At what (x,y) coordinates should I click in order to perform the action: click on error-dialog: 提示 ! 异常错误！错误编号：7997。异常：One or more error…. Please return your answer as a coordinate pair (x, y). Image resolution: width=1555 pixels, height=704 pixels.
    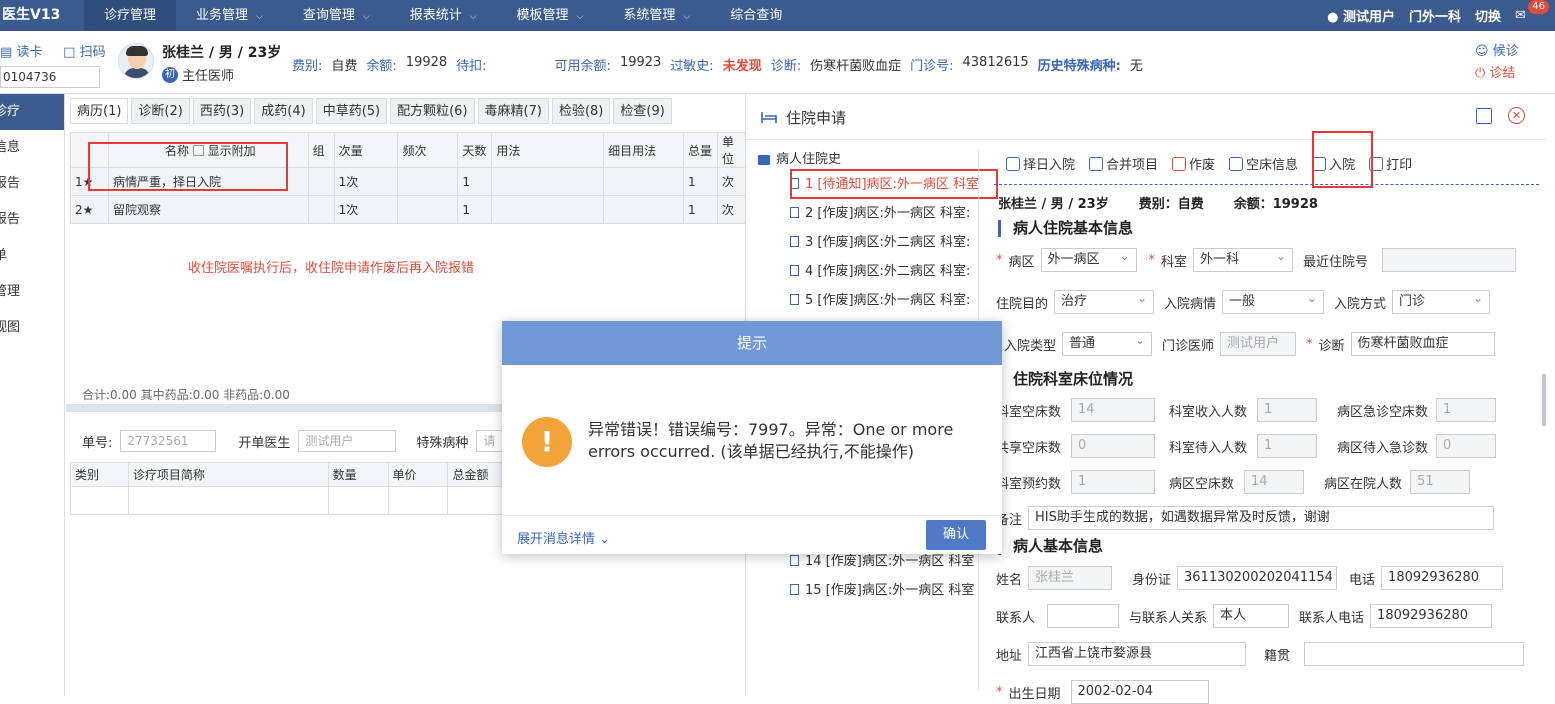
    Looking at the image, I should click on (752, 437).